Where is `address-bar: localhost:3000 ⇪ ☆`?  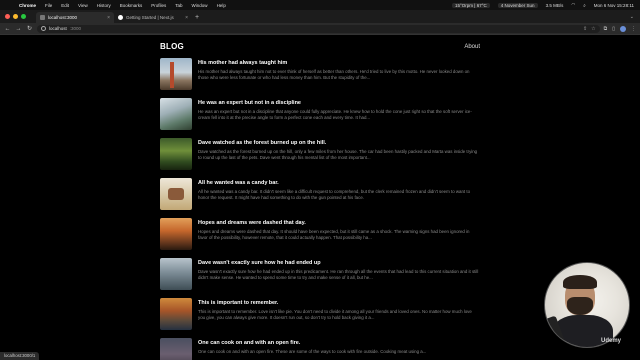
address-bar: localhost:3000 ⇪ ☆ is located at coordinates (318, 28).